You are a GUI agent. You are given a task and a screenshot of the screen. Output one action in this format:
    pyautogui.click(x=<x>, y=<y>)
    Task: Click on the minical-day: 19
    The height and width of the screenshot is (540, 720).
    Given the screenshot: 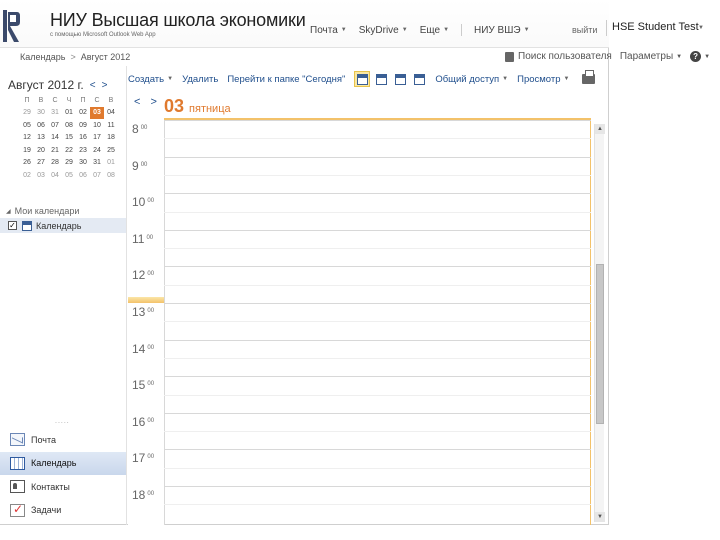 What is the action you would take?
    pyautogui.click(x=27, y=150)
    